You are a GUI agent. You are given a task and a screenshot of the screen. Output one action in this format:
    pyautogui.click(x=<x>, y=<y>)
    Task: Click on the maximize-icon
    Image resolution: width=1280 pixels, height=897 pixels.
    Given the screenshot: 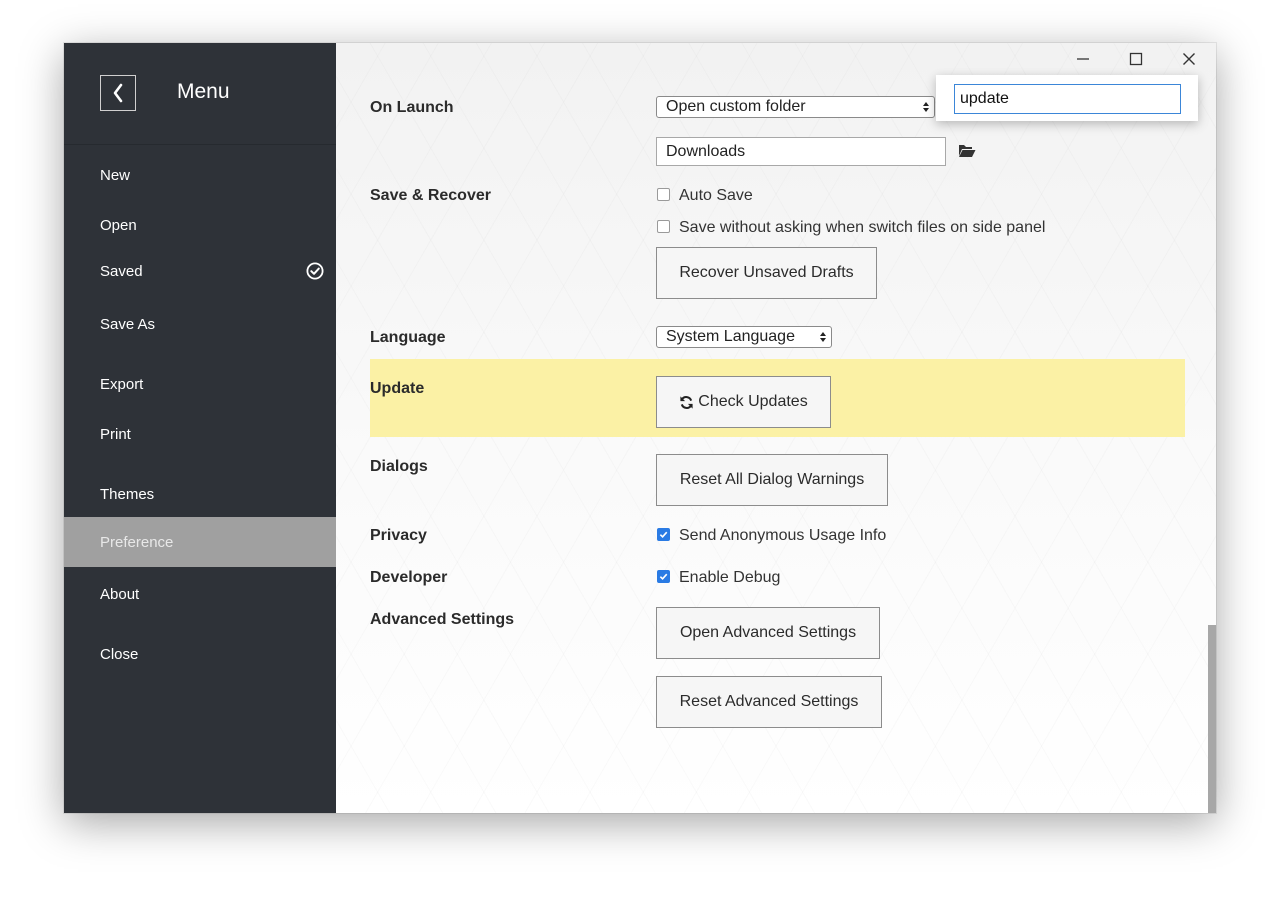 What is the action you would take?
    pyautogui.click(x=1136, y=59)
    